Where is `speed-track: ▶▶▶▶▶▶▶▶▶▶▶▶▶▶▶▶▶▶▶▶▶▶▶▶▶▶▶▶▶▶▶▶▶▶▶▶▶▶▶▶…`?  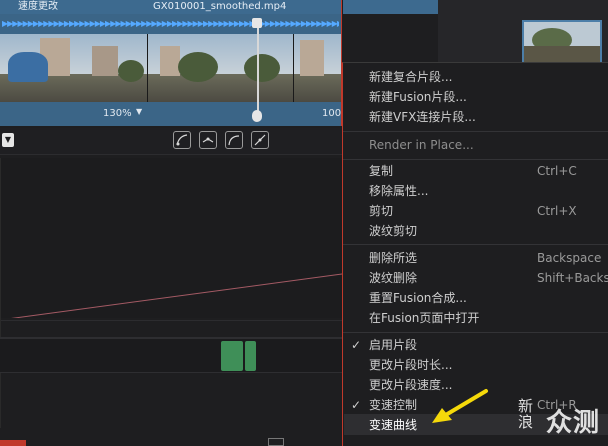
speed-track: ▶▶▶▶▶▶▶▶▶▶▶▶▶▶▶▶▶▶▶▶▶▶▶▶▶▶▶▶▶▶▶▶▶▶▶▶▶▶▶▶… is located at coordinates (170, 24).